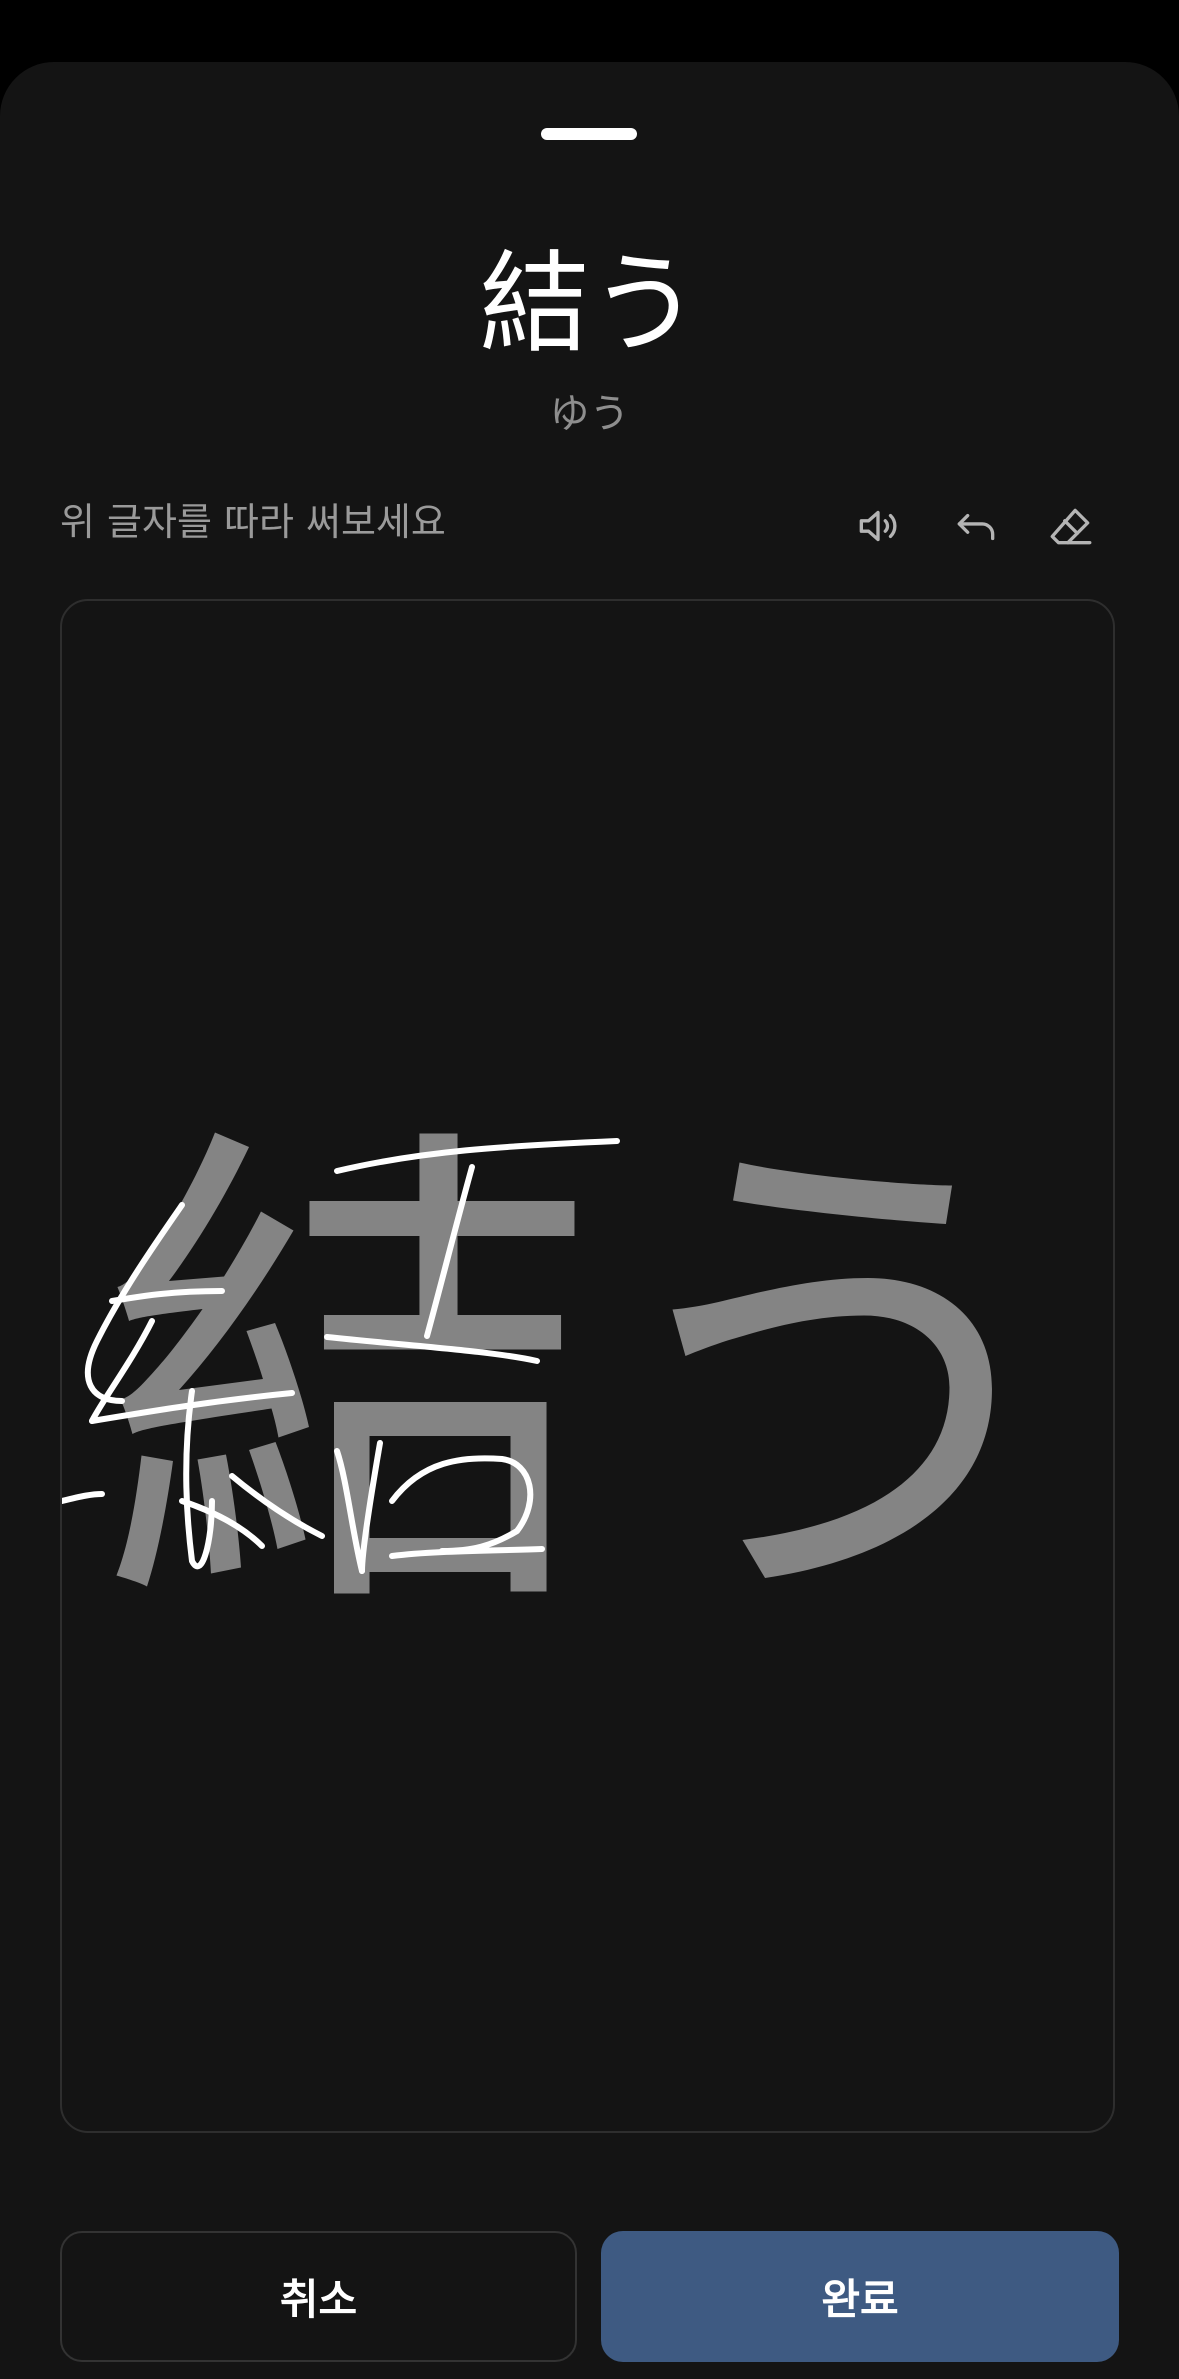  Describe the element at coordinates (1071, 526) in the screenshot. I see `eraser-icon` at that location.